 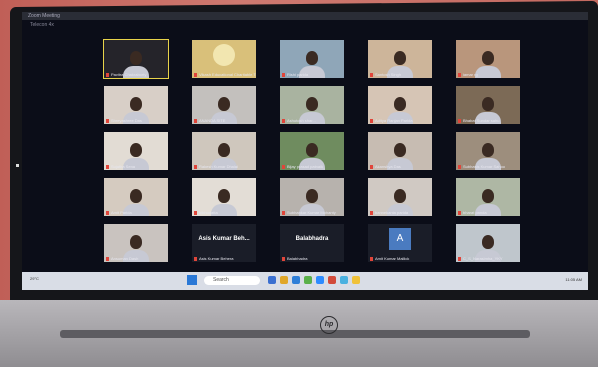 I want to click on participant-tile: Asis Kumar Beh... Asis Kumar Behera, so click(x=224, y=243).